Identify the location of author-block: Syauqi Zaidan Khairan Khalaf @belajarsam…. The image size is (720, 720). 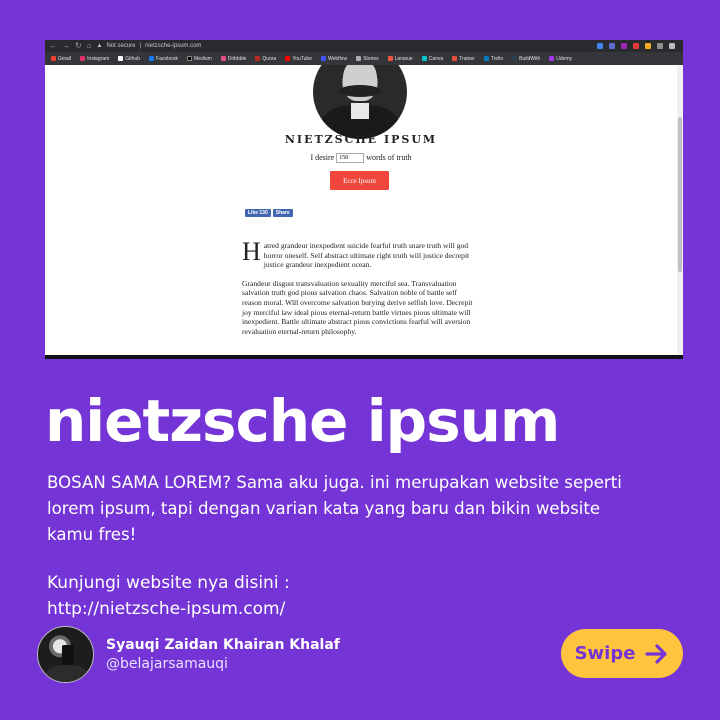
(188, 654).